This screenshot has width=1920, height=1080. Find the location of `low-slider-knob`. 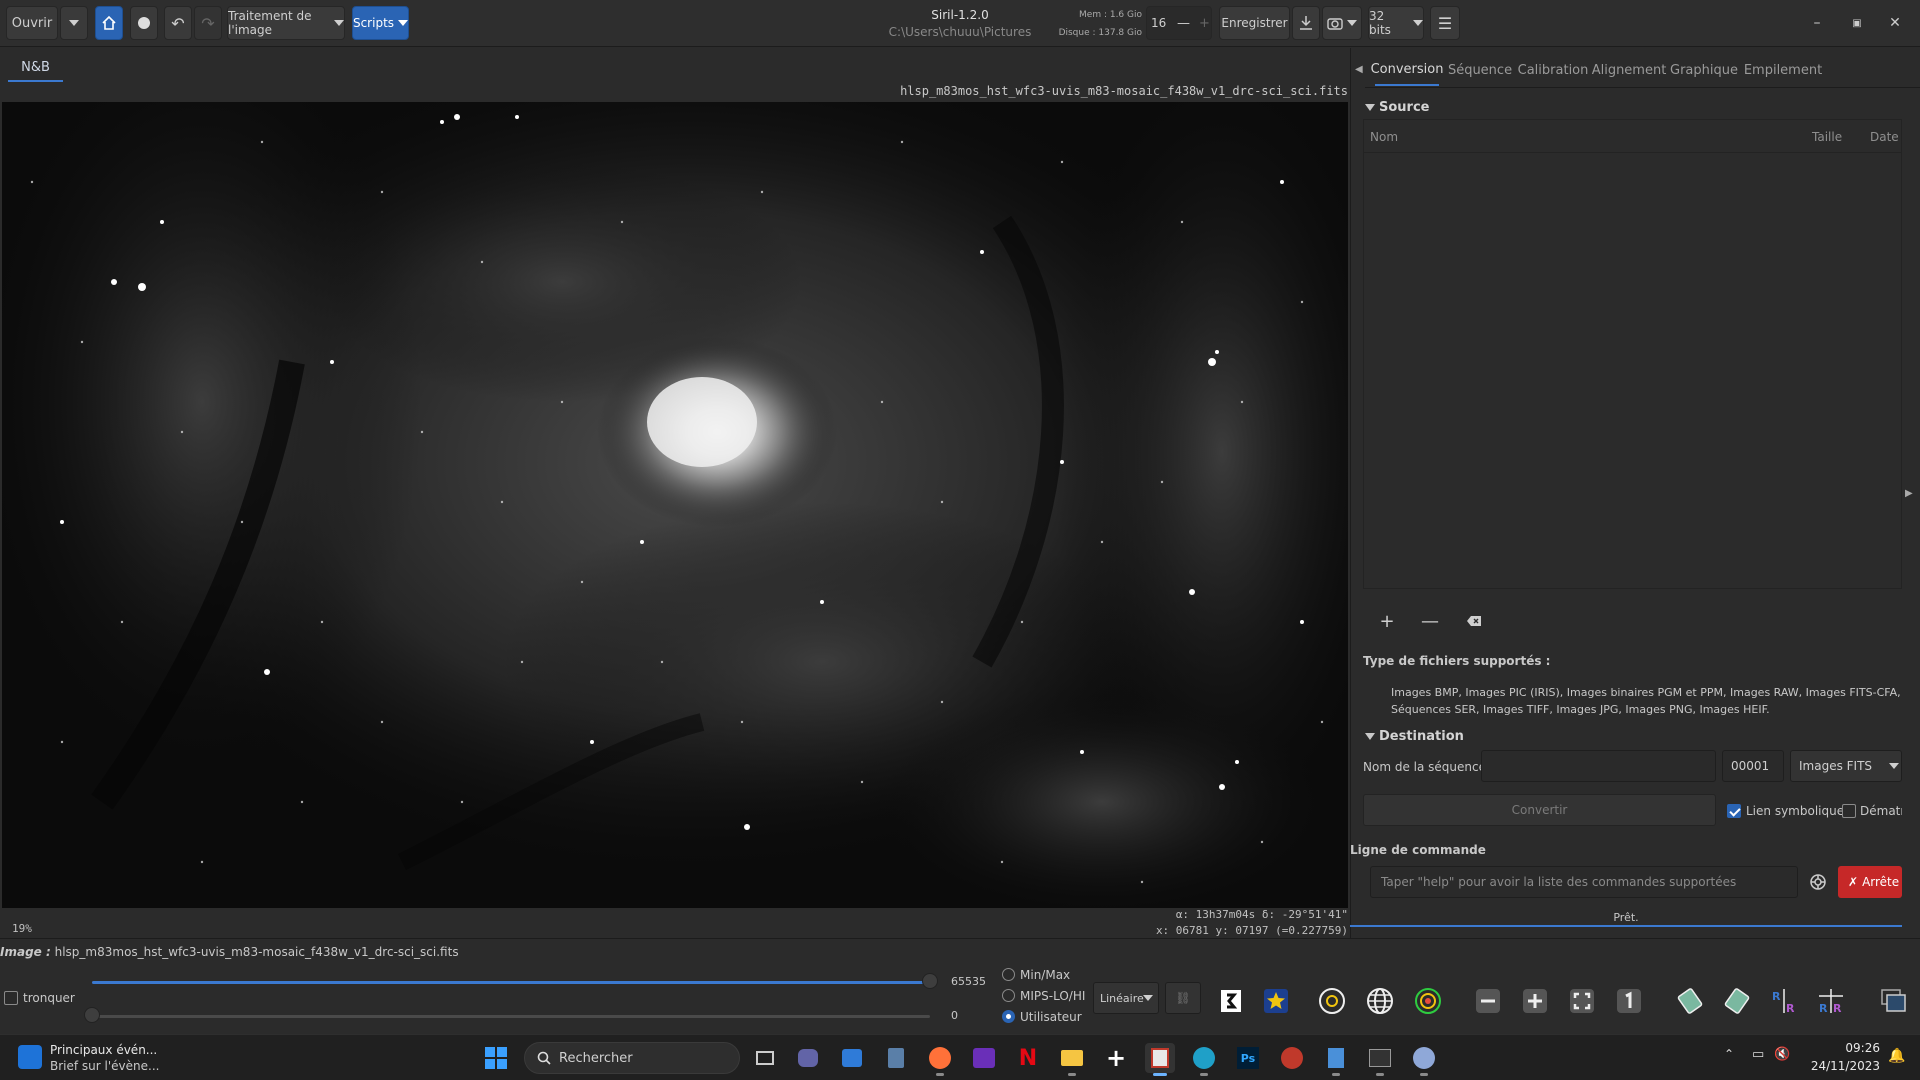

low-slider-knob is located at coordinates (92, 1015).